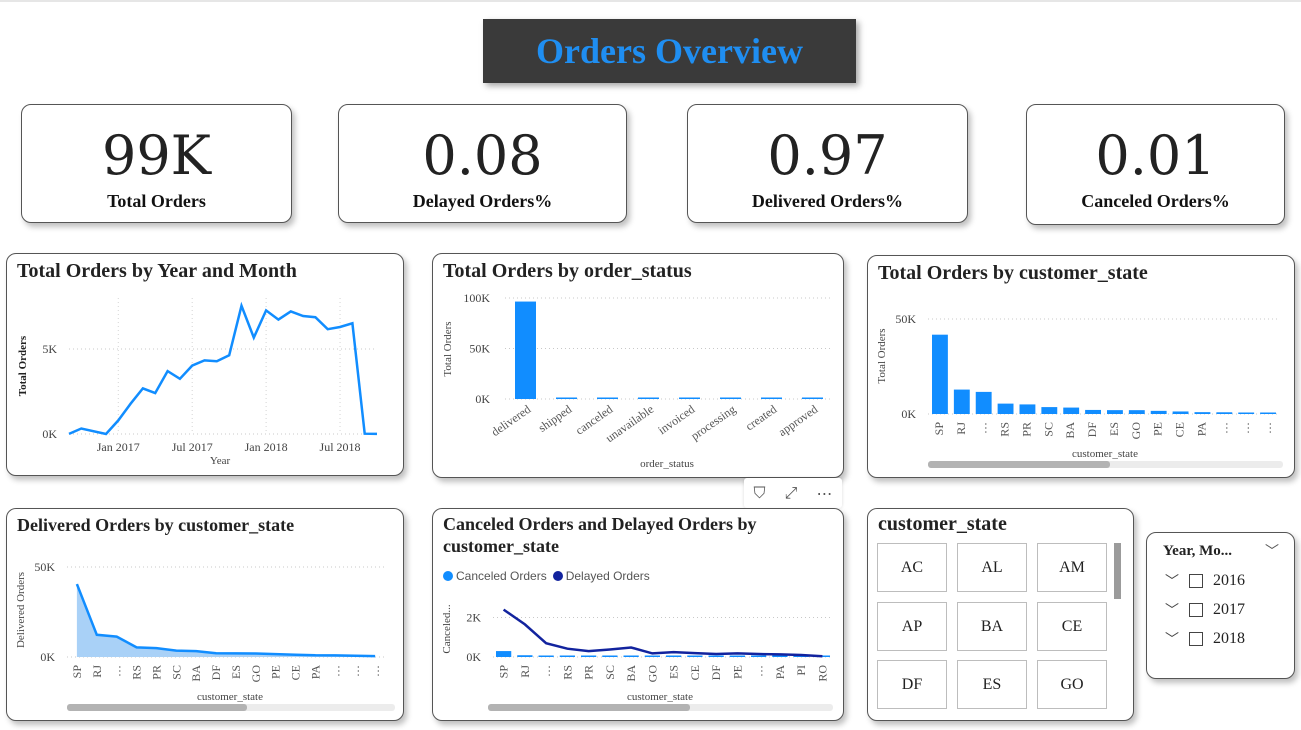  Describe the element at coordinates (1072, 684) in the screenshot. I see `slicer-tile-go: GO` at that location.